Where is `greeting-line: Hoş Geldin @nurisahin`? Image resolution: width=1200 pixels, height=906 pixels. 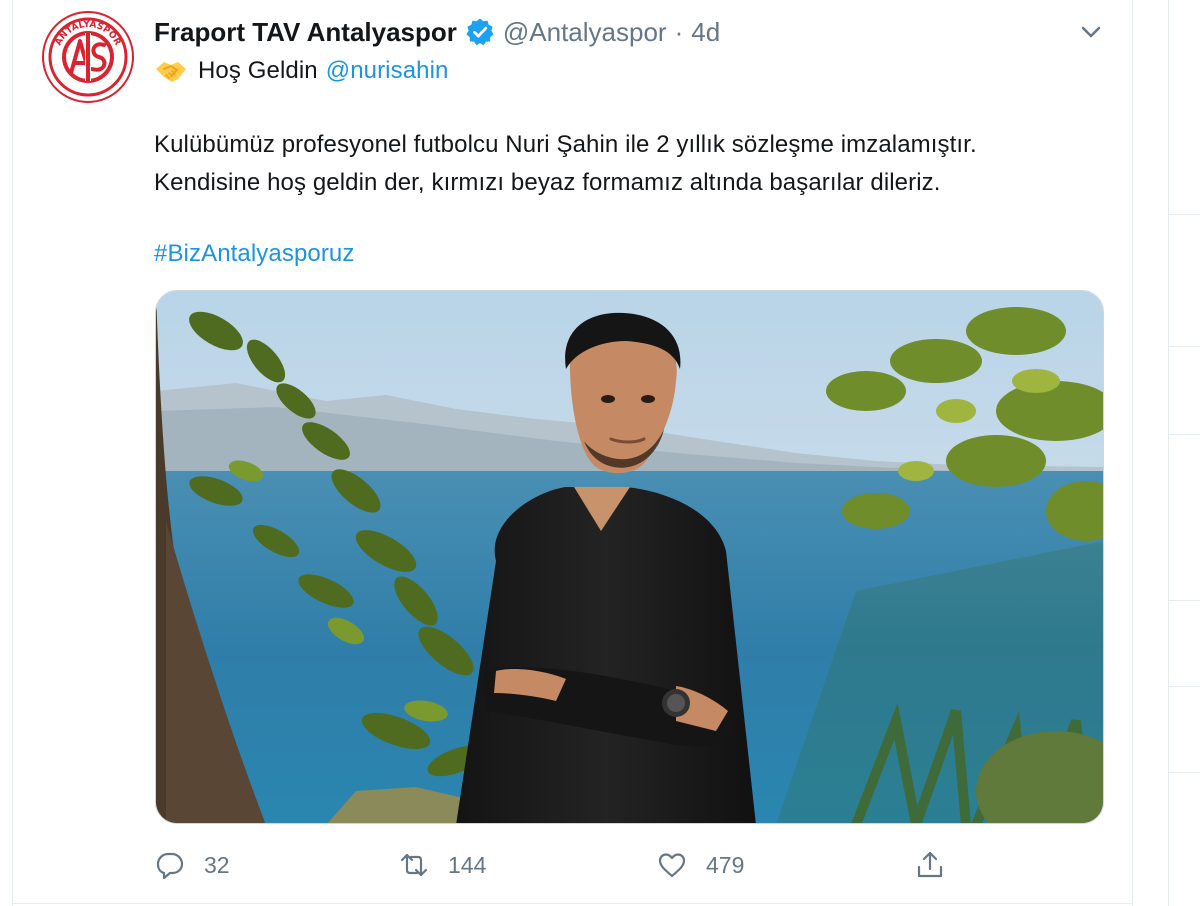 greeting-line: Hoş Geldin @nurisahin is located at coordinates (301, 71).